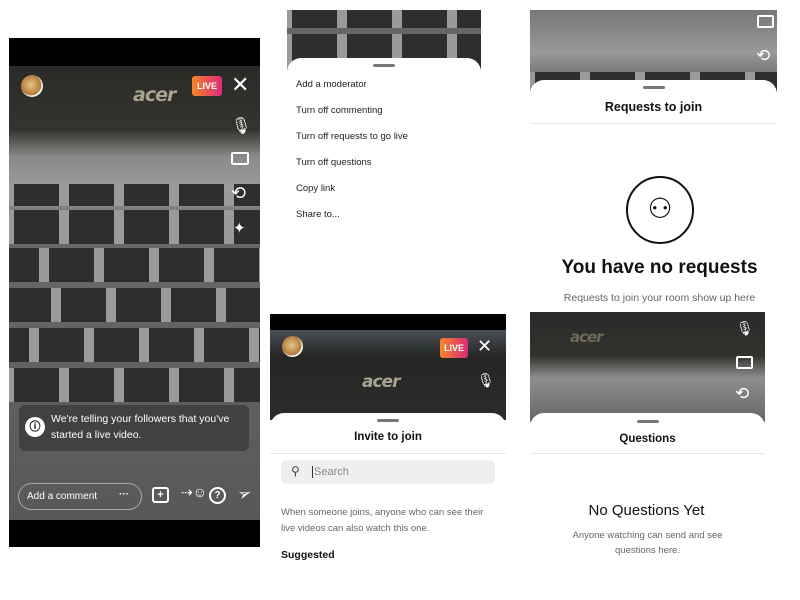 The width and height of the screenshot is (800, 600). What do you see at coordinates (239, 228) in the screenshot?
I see `sparkle-effects-icon: ✦` at bounding box center [239, 228].